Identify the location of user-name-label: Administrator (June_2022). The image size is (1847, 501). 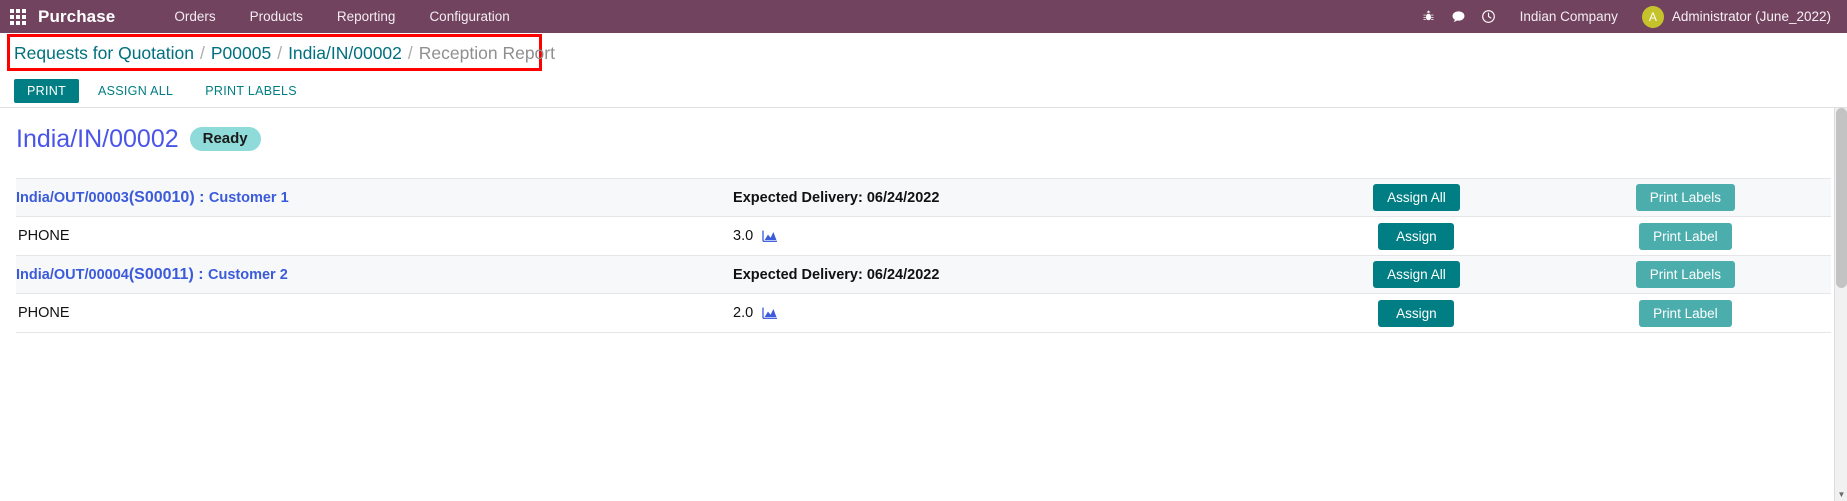
(1751, 16).